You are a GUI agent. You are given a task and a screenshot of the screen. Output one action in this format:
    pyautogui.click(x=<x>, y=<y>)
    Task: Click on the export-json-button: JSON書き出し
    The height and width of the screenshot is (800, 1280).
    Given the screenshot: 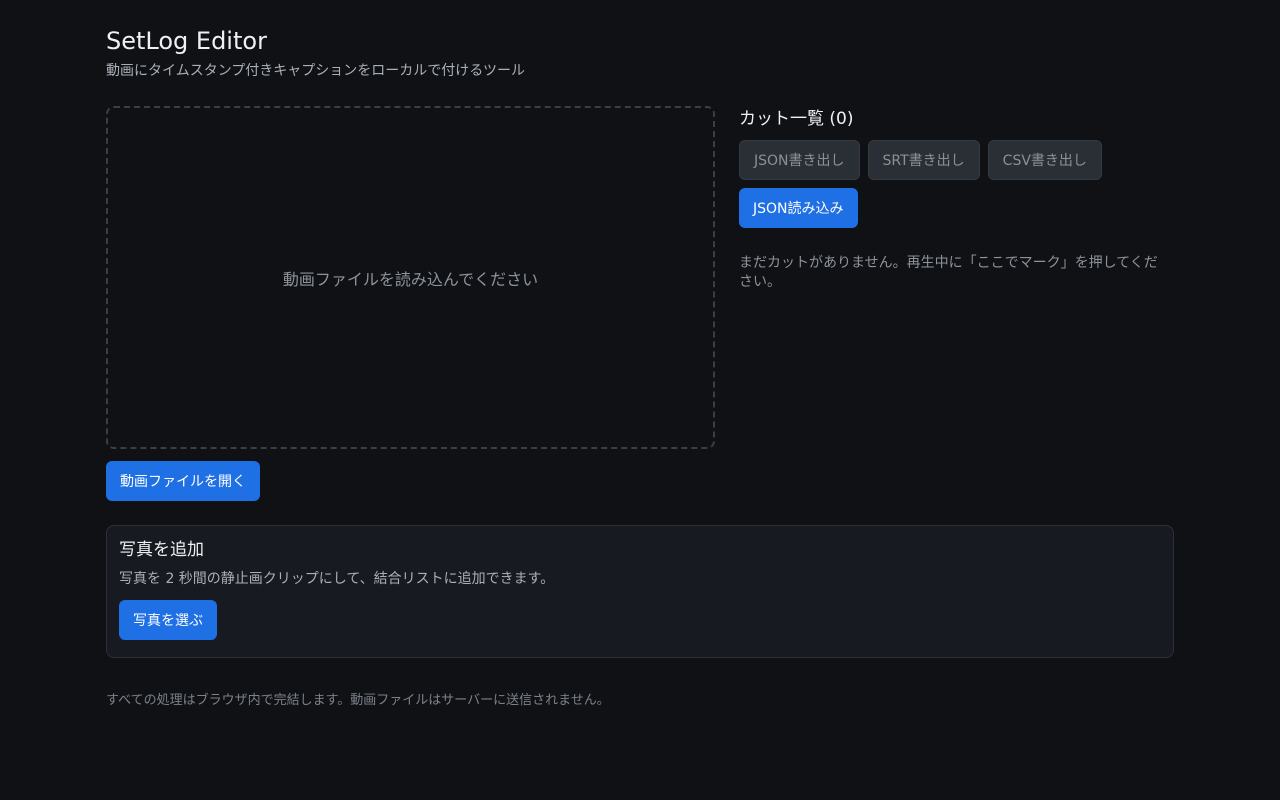 What is the action you would take?
    pyautogui.click(x=799, y=160)
    